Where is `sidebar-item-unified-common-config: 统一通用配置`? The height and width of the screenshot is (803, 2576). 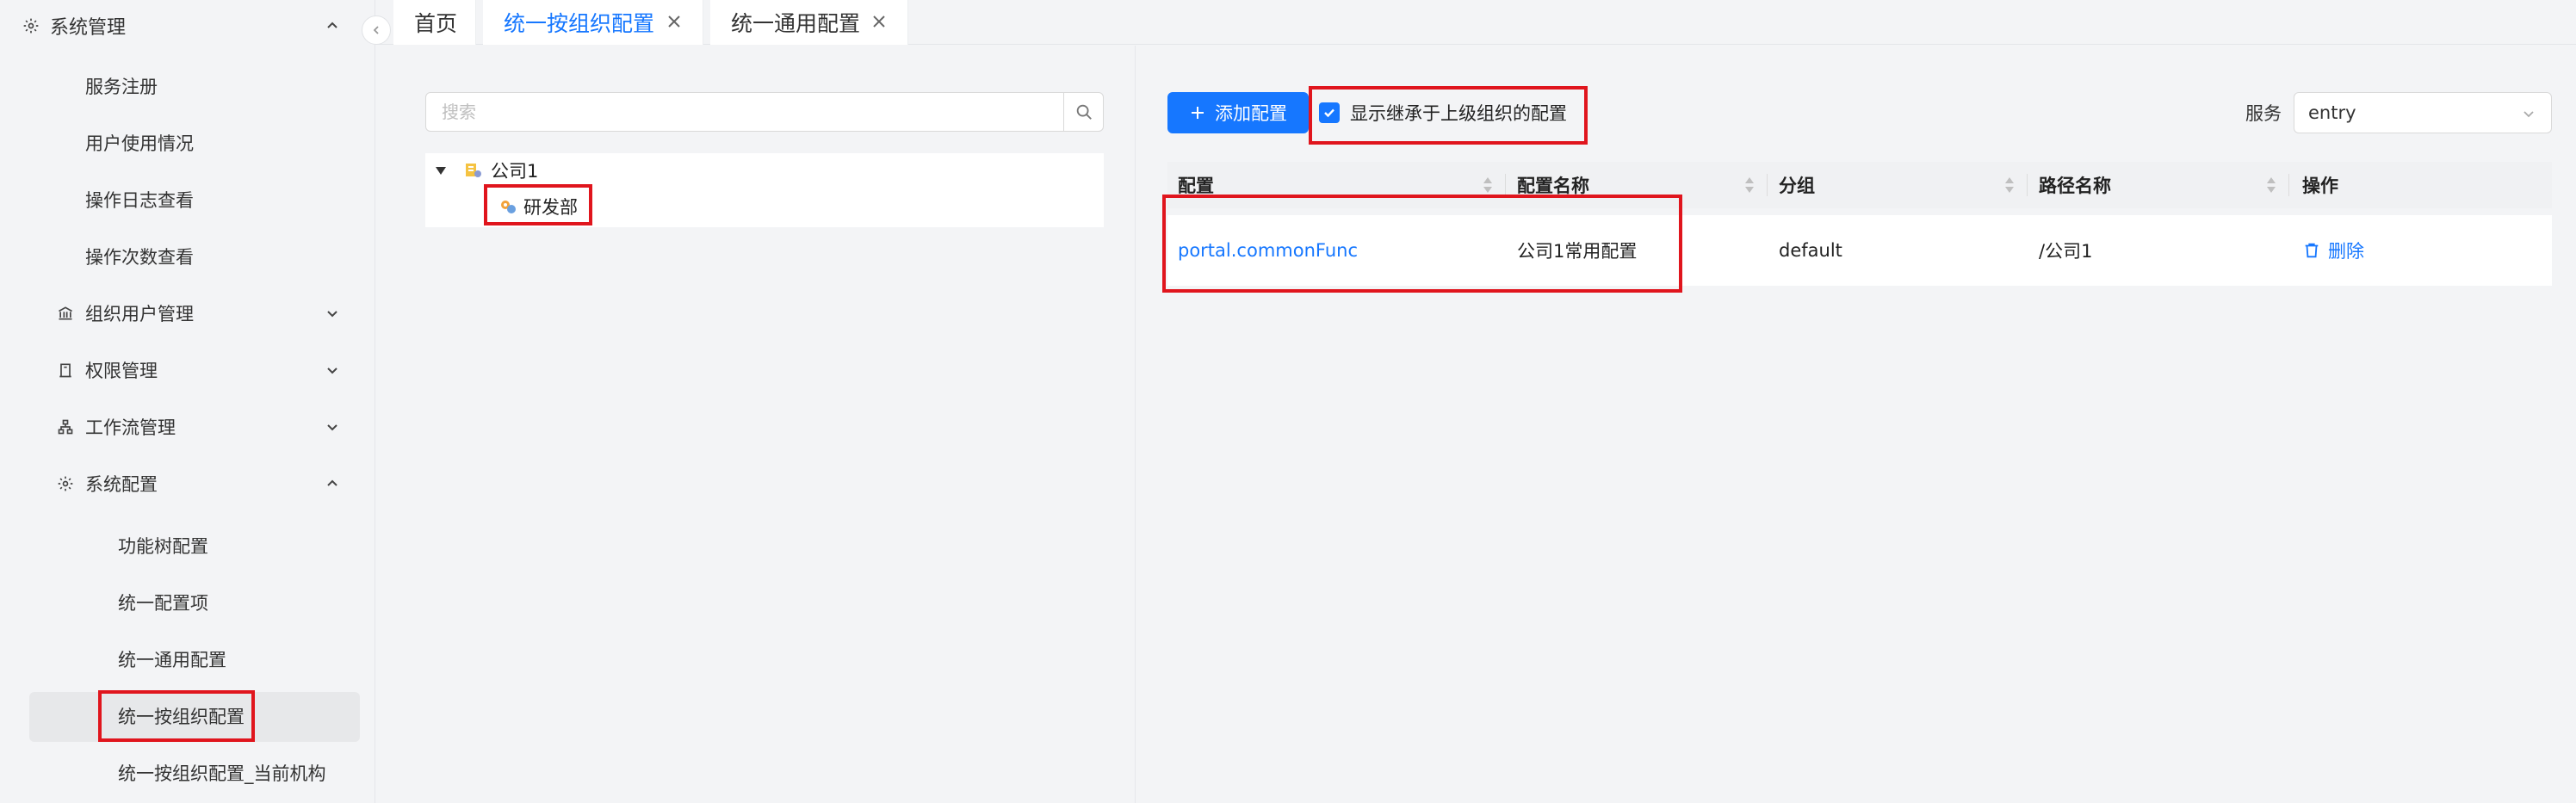 sidebar-item-unified-common-config: 统一通用配置 is located at coordinates (187, 659).